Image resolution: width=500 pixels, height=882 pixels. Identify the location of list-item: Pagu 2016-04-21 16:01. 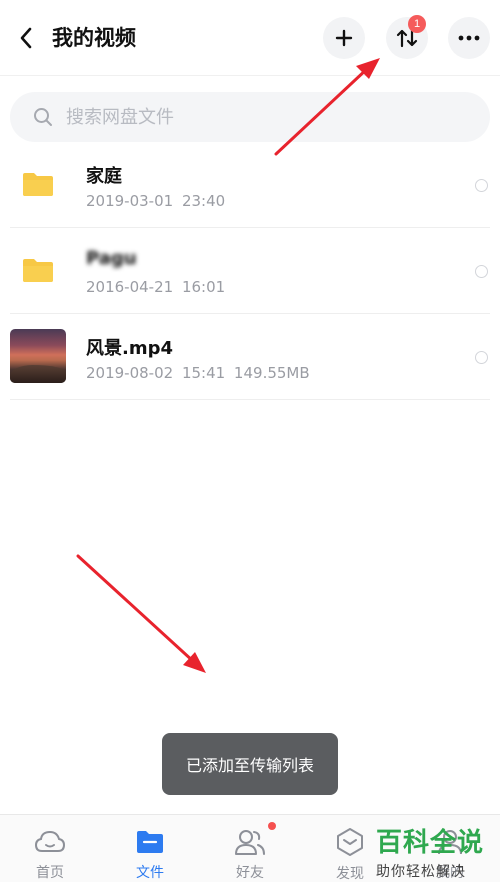
(250, 271).